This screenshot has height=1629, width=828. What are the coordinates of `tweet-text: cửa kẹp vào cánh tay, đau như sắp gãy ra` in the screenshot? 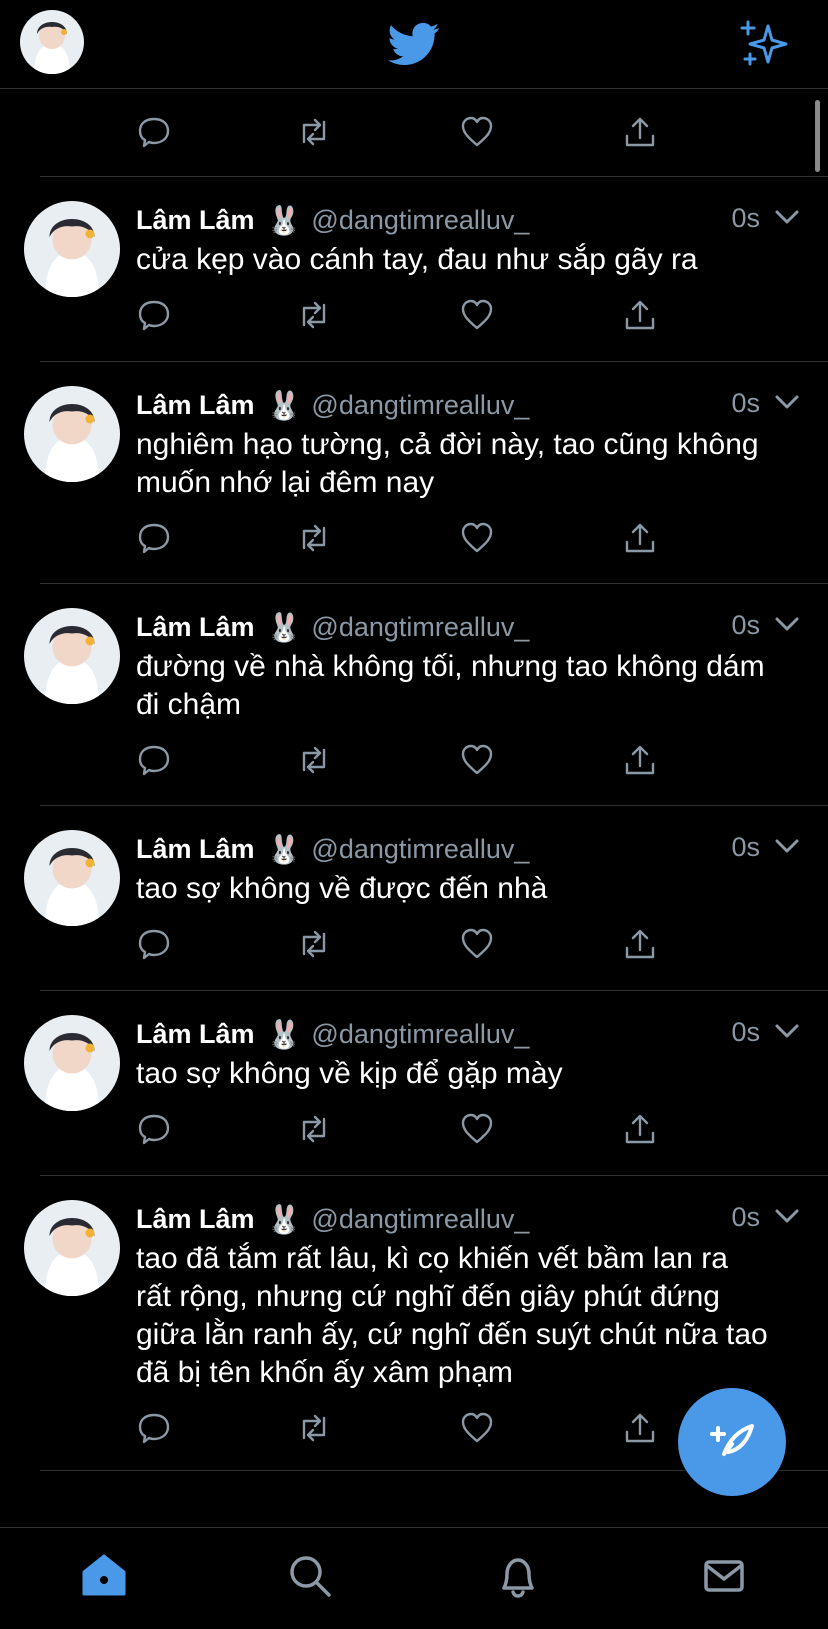 It's located at (417, 259).